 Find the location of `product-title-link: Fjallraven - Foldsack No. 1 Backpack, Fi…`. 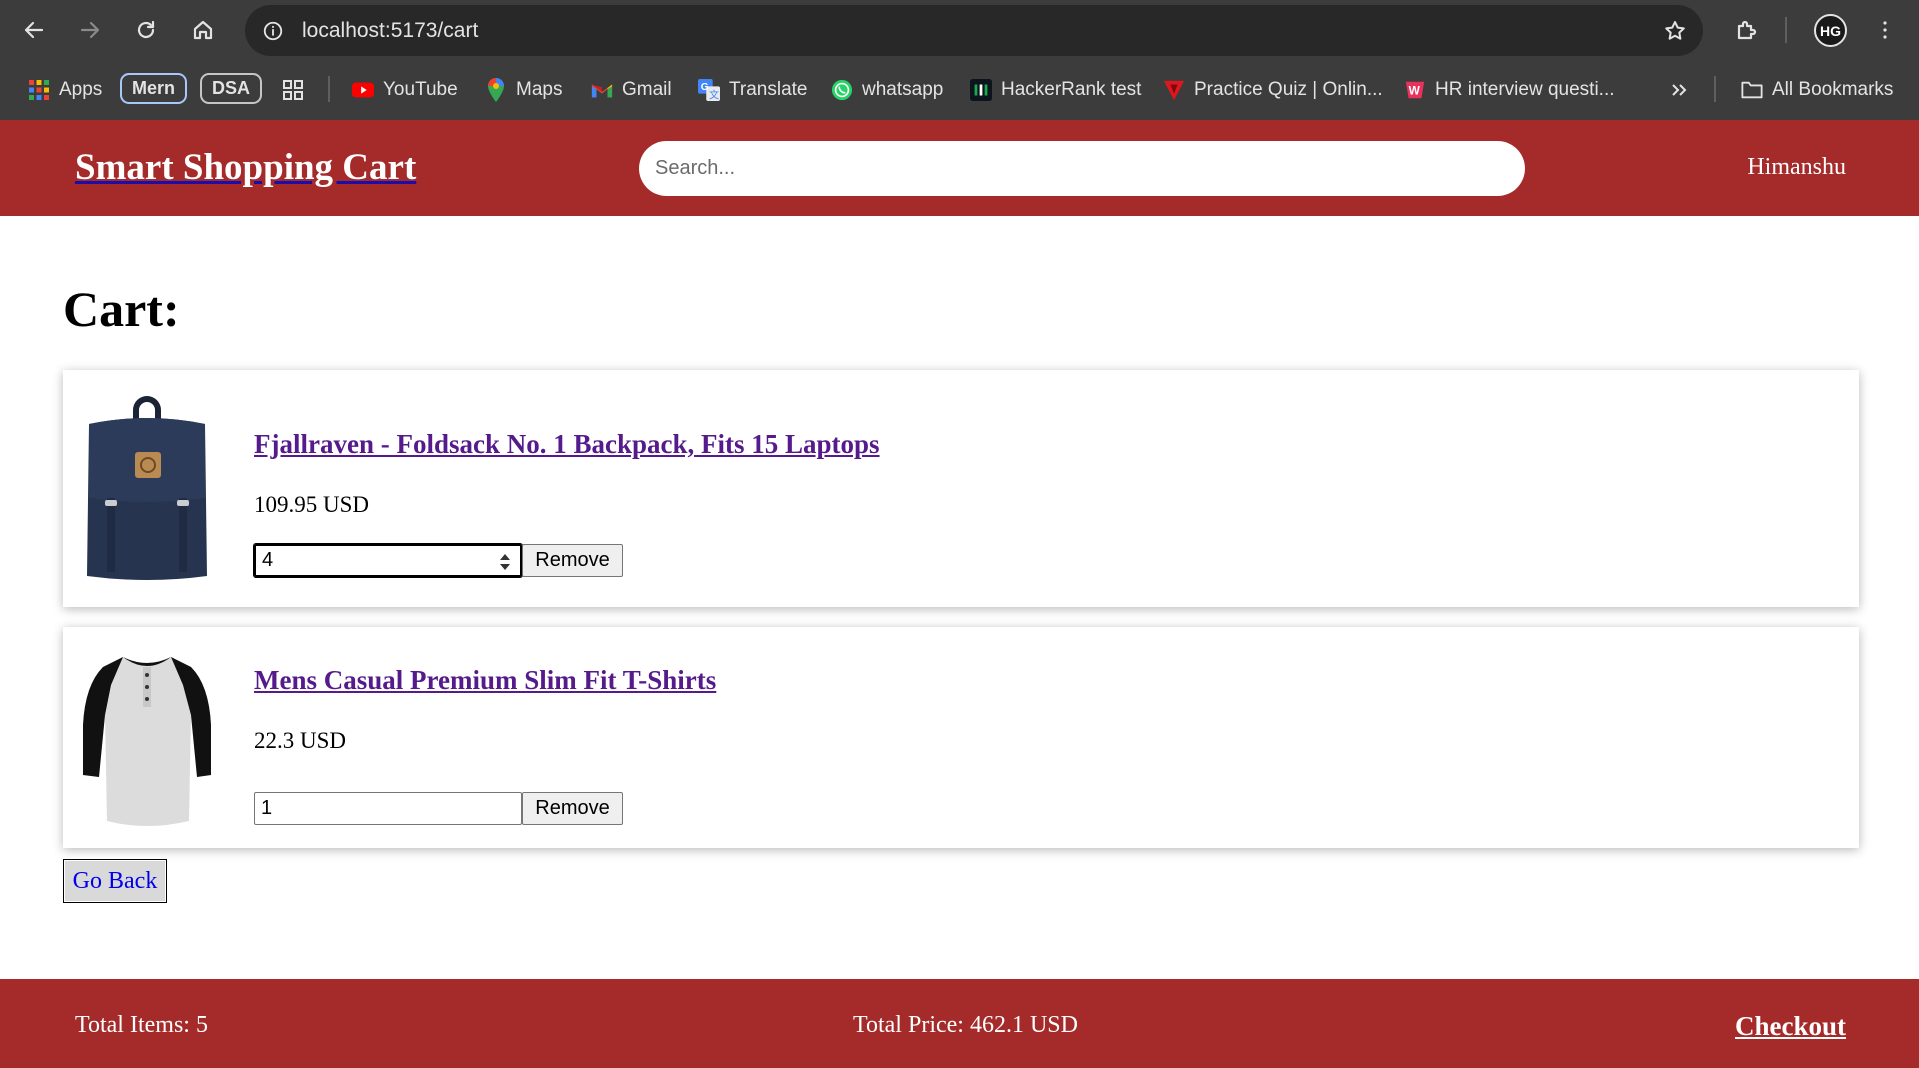

product-title-link: Fjallraven - Foldsack No. 1 Backpack, Fi… is located at coordinates (567, 444).